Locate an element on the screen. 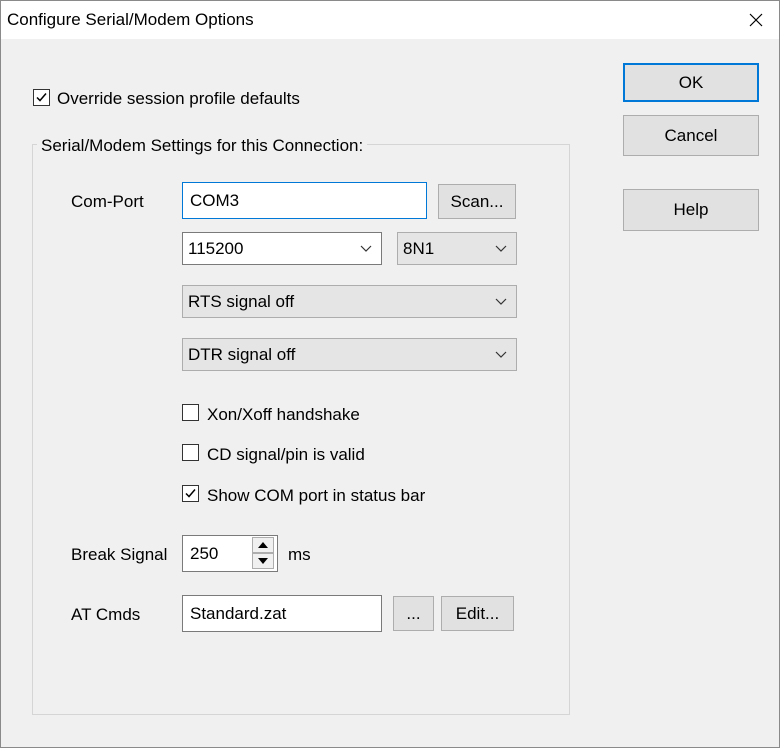 This screenshot has height=748, width=780. ok-button: OK is located at coordinates (691, 82).